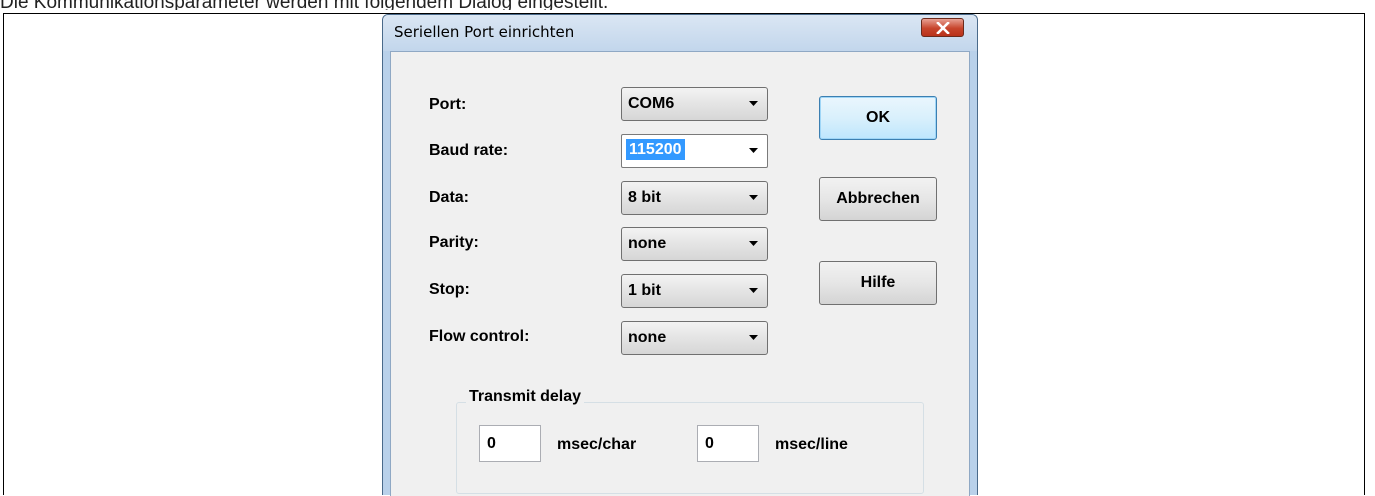  What do you see at coordinates (694, 198) in the screenshot?
I see `data-bits-select: 8 bit` at bounding box center [694, 198].